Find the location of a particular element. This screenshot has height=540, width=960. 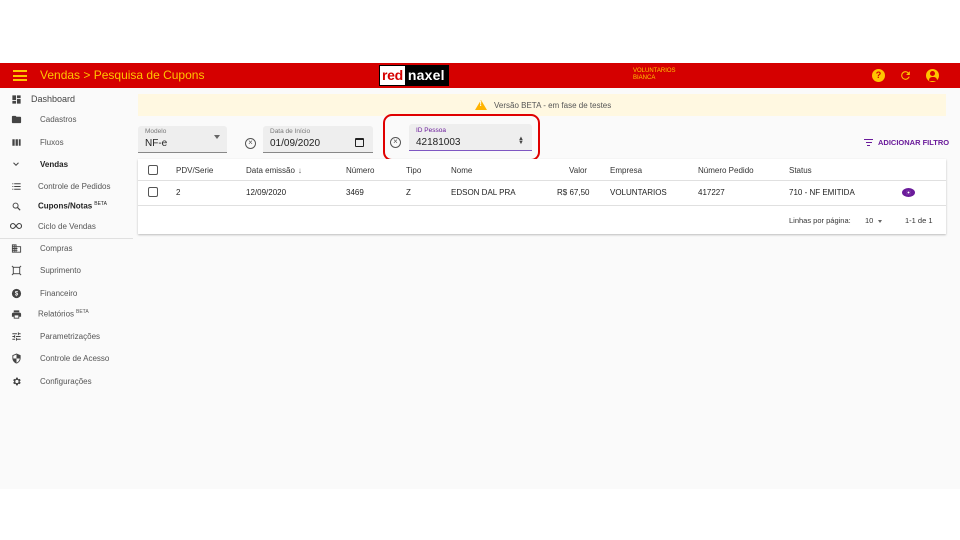

sidebar-item-label: Parametrizações is located at coordinates (70, 336).